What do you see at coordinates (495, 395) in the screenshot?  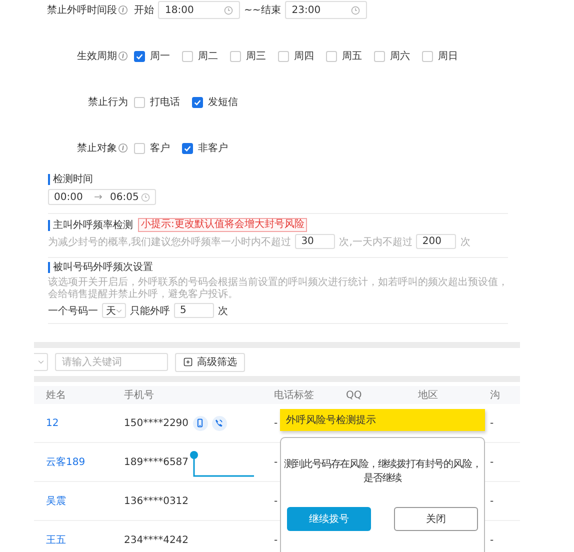 I see `column-header: 沟` at bounding box center [495, 395].